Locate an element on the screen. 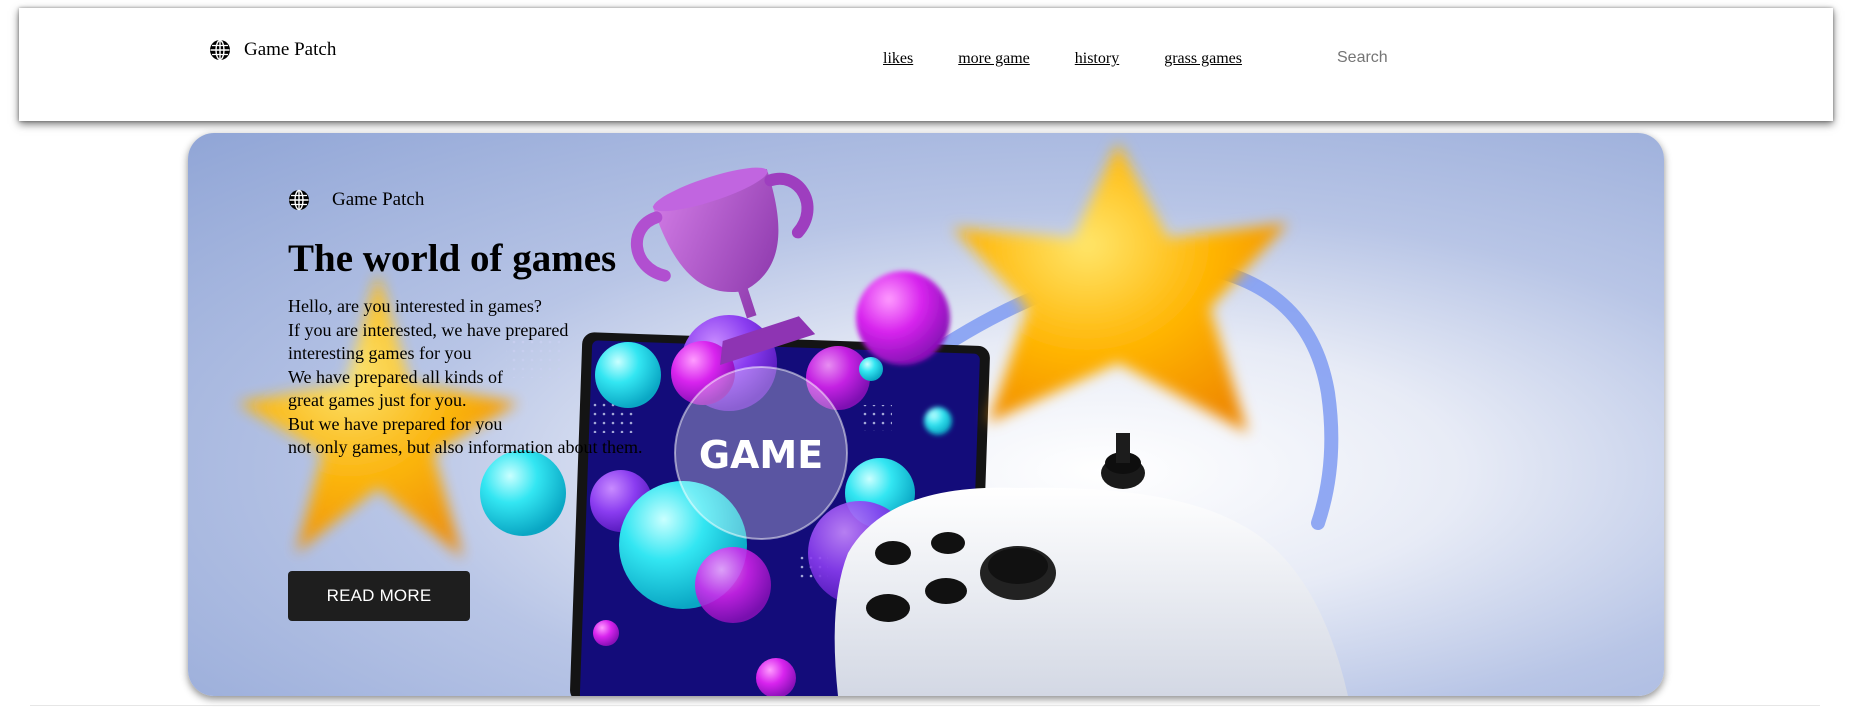 The width and height of the screenshot is (1852, 707). nav-link-grass-games: grass games is located at coordinates (1203, 59).